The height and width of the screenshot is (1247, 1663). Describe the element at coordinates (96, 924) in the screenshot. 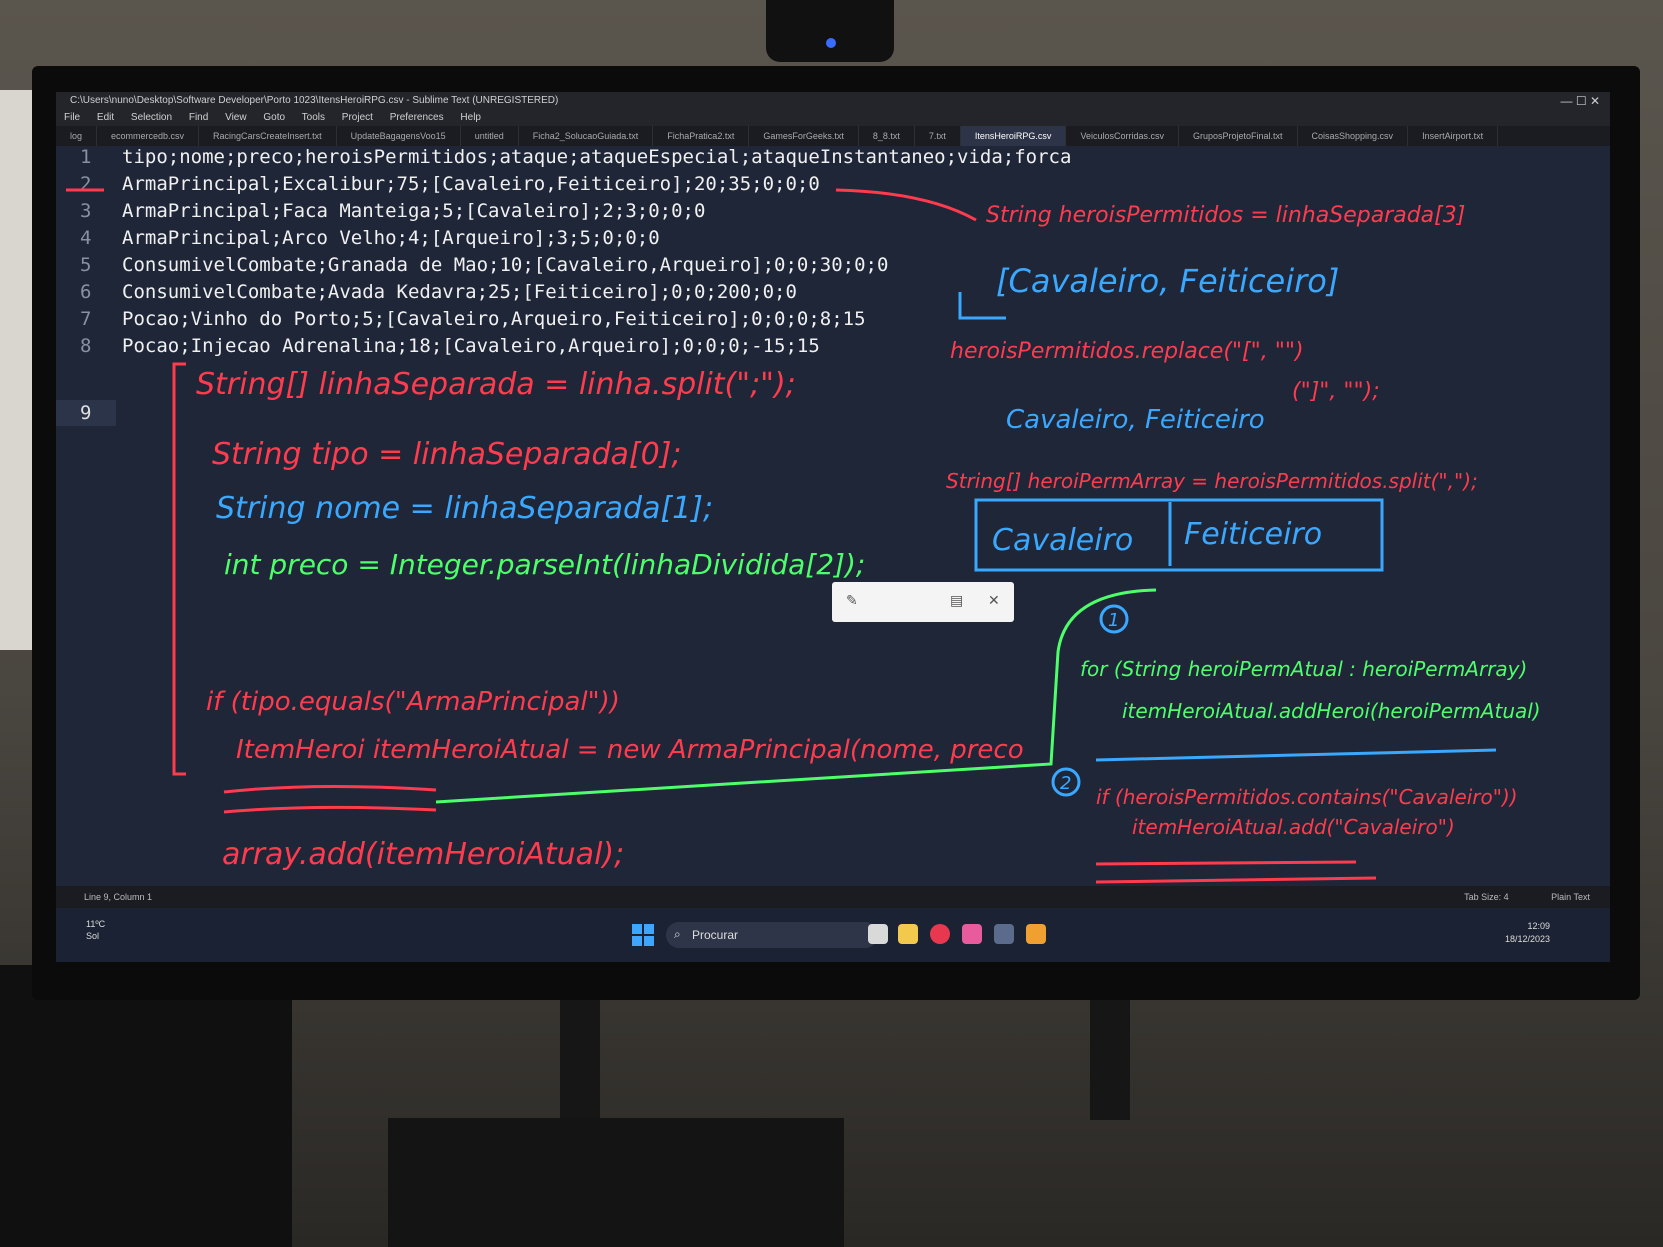

I see `weather-temp: 11ºC` at that location.